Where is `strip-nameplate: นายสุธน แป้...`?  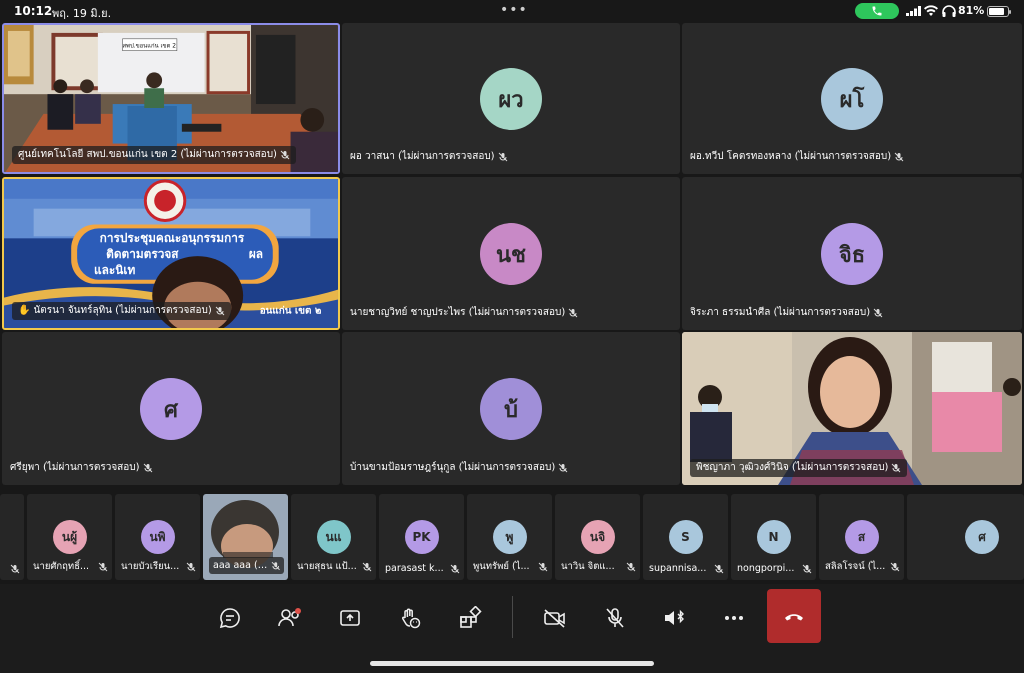
strip-nameplate: นายสุธน แป้... is located at coordinates (334, 566).